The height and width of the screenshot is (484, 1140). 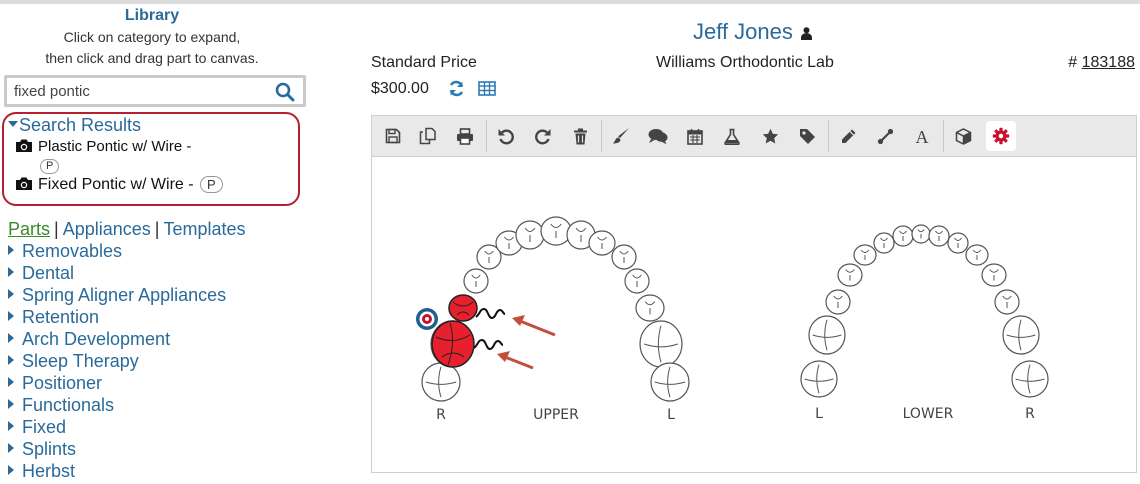 What do you see at coordinates (1001, 136) in the screenshot?
I see `gear-icon` at bounding box center [1001, 136].